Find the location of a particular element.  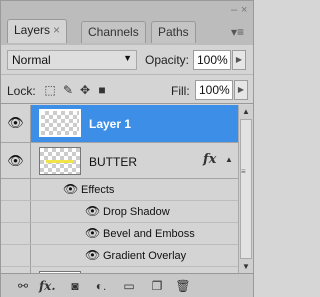

layer-name: BUTTER is located at coordinates (113, 162).